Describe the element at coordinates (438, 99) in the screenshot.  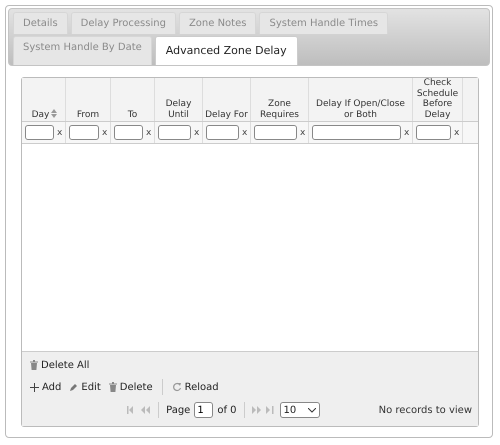
I see `column-header: Check Schedule Before Delay` at that location.